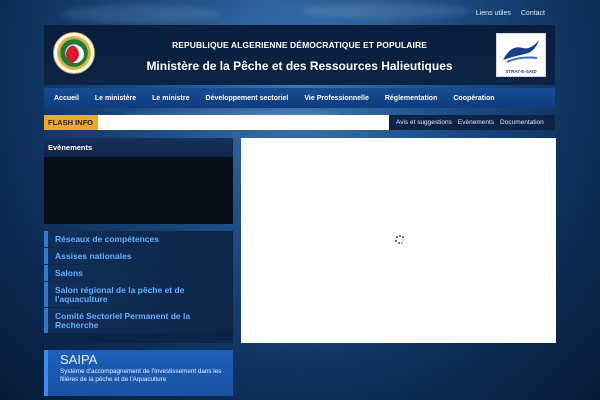  What do you see at coordinates (138, 181) in the screenshot?
I see `events-panel: Evènements` at bounding box center [138, 181].